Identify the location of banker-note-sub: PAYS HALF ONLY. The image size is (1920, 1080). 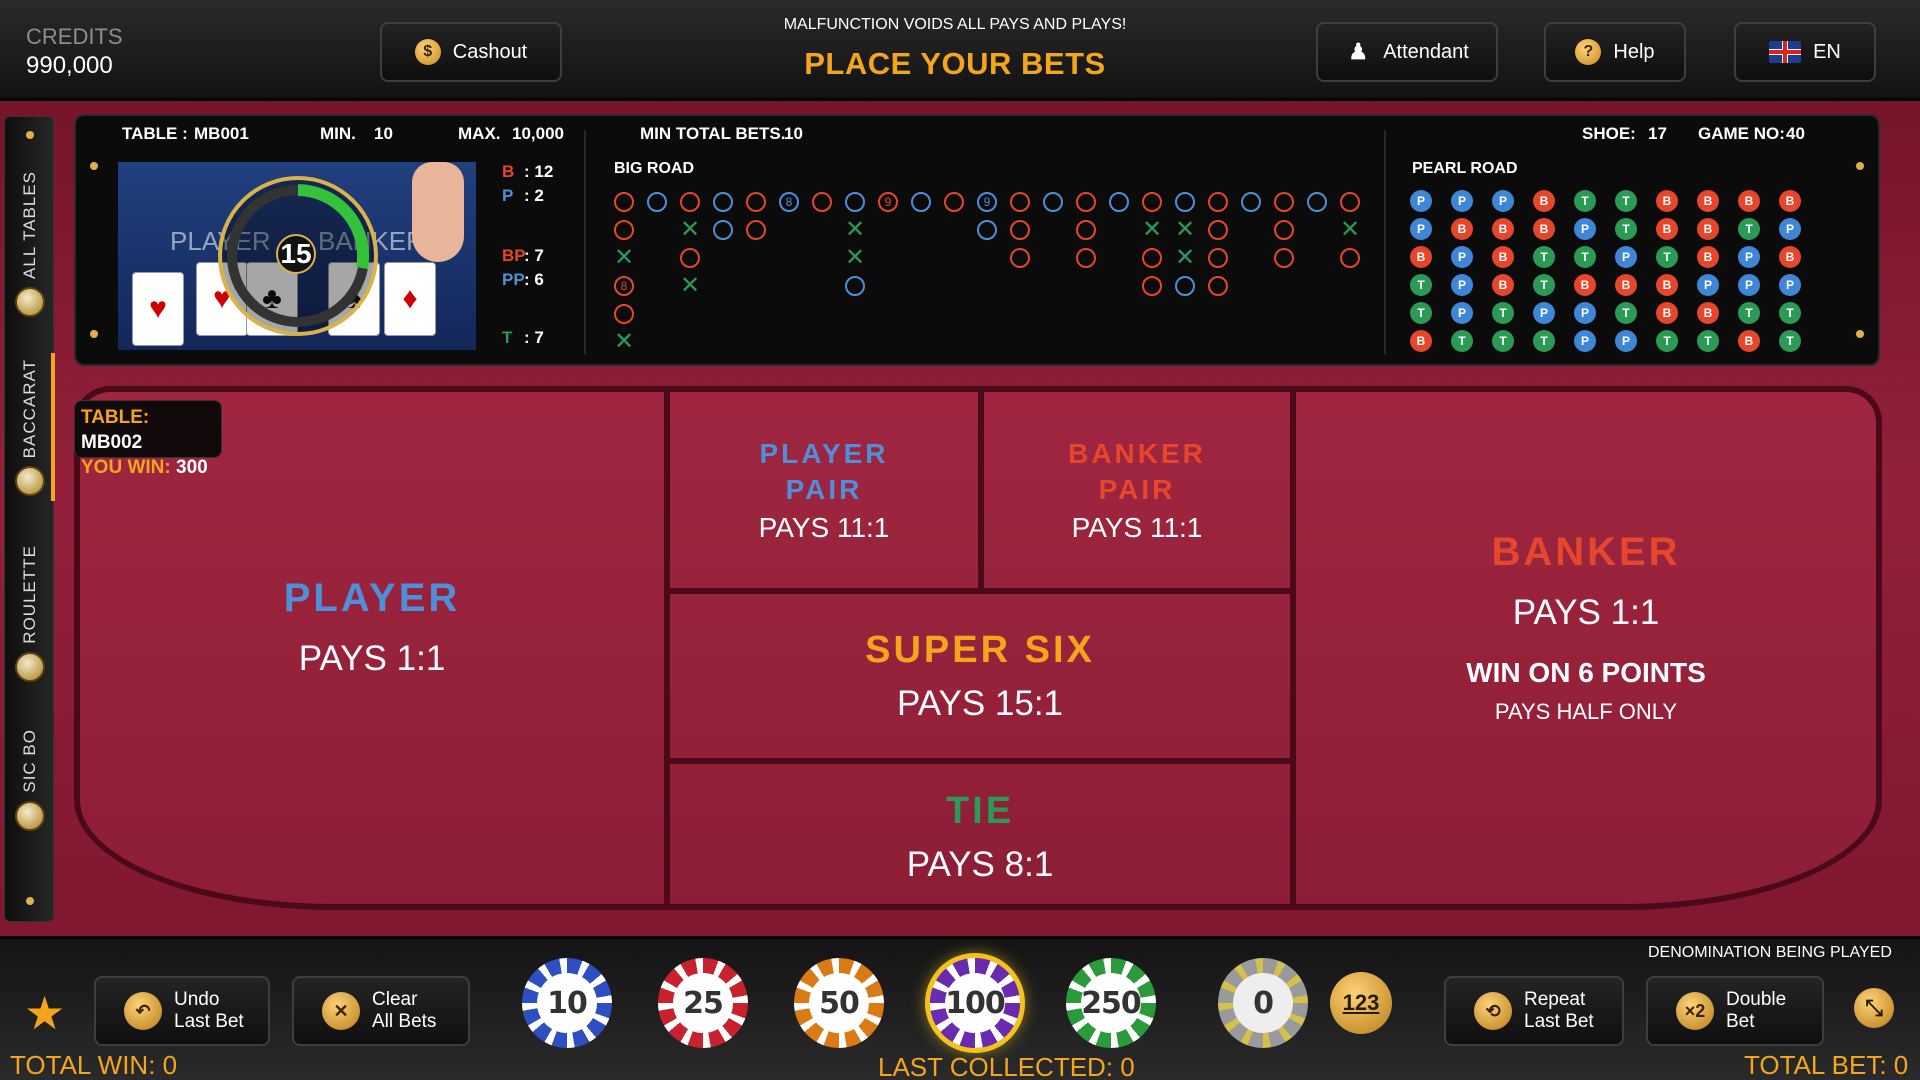
(1586, 711).